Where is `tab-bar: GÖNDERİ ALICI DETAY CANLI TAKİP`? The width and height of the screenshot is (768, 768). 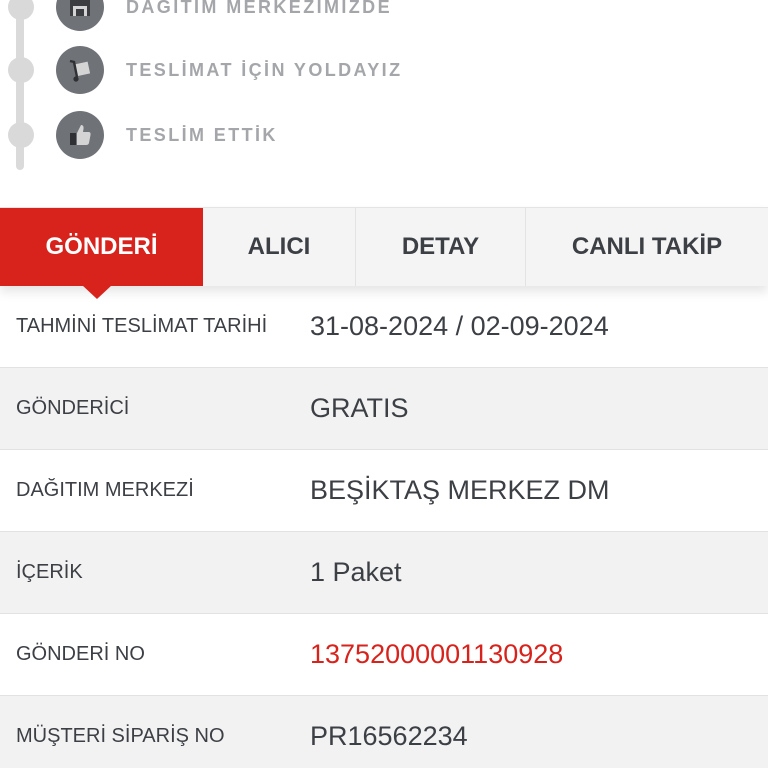 tab-bar: GÖNDERİ ALICI DETAY CANLI TAKİP is located at coordinates (384, 253).